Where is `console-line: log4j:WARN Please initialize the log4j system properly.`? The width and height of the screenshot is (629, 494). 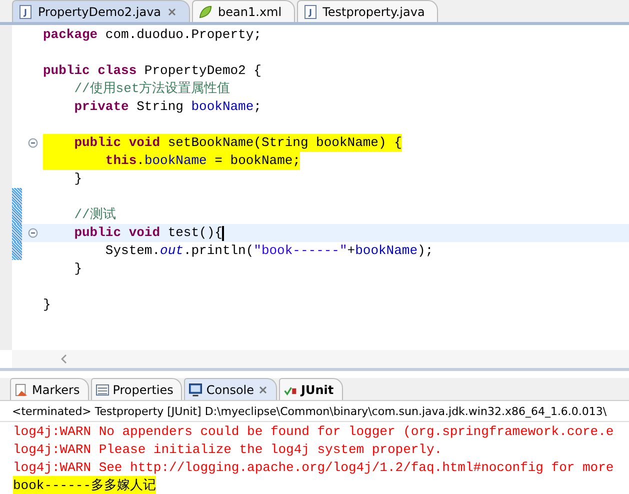
console-line: log4j:WARN Please initialize the log4j system properly. is located at coordinates (227, 449).